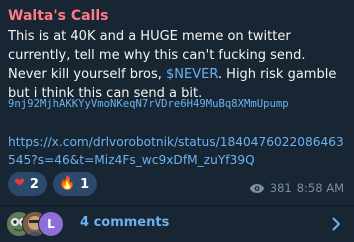 The height and width of the screenshot is (242, 354). I want to click on reaction-fire: 🔥 1, so click(75, 184).